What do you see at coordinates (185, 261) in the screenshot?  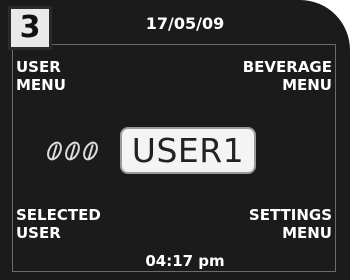 I see `time-display: 04:17 pm` at bounding box center [185, 261].